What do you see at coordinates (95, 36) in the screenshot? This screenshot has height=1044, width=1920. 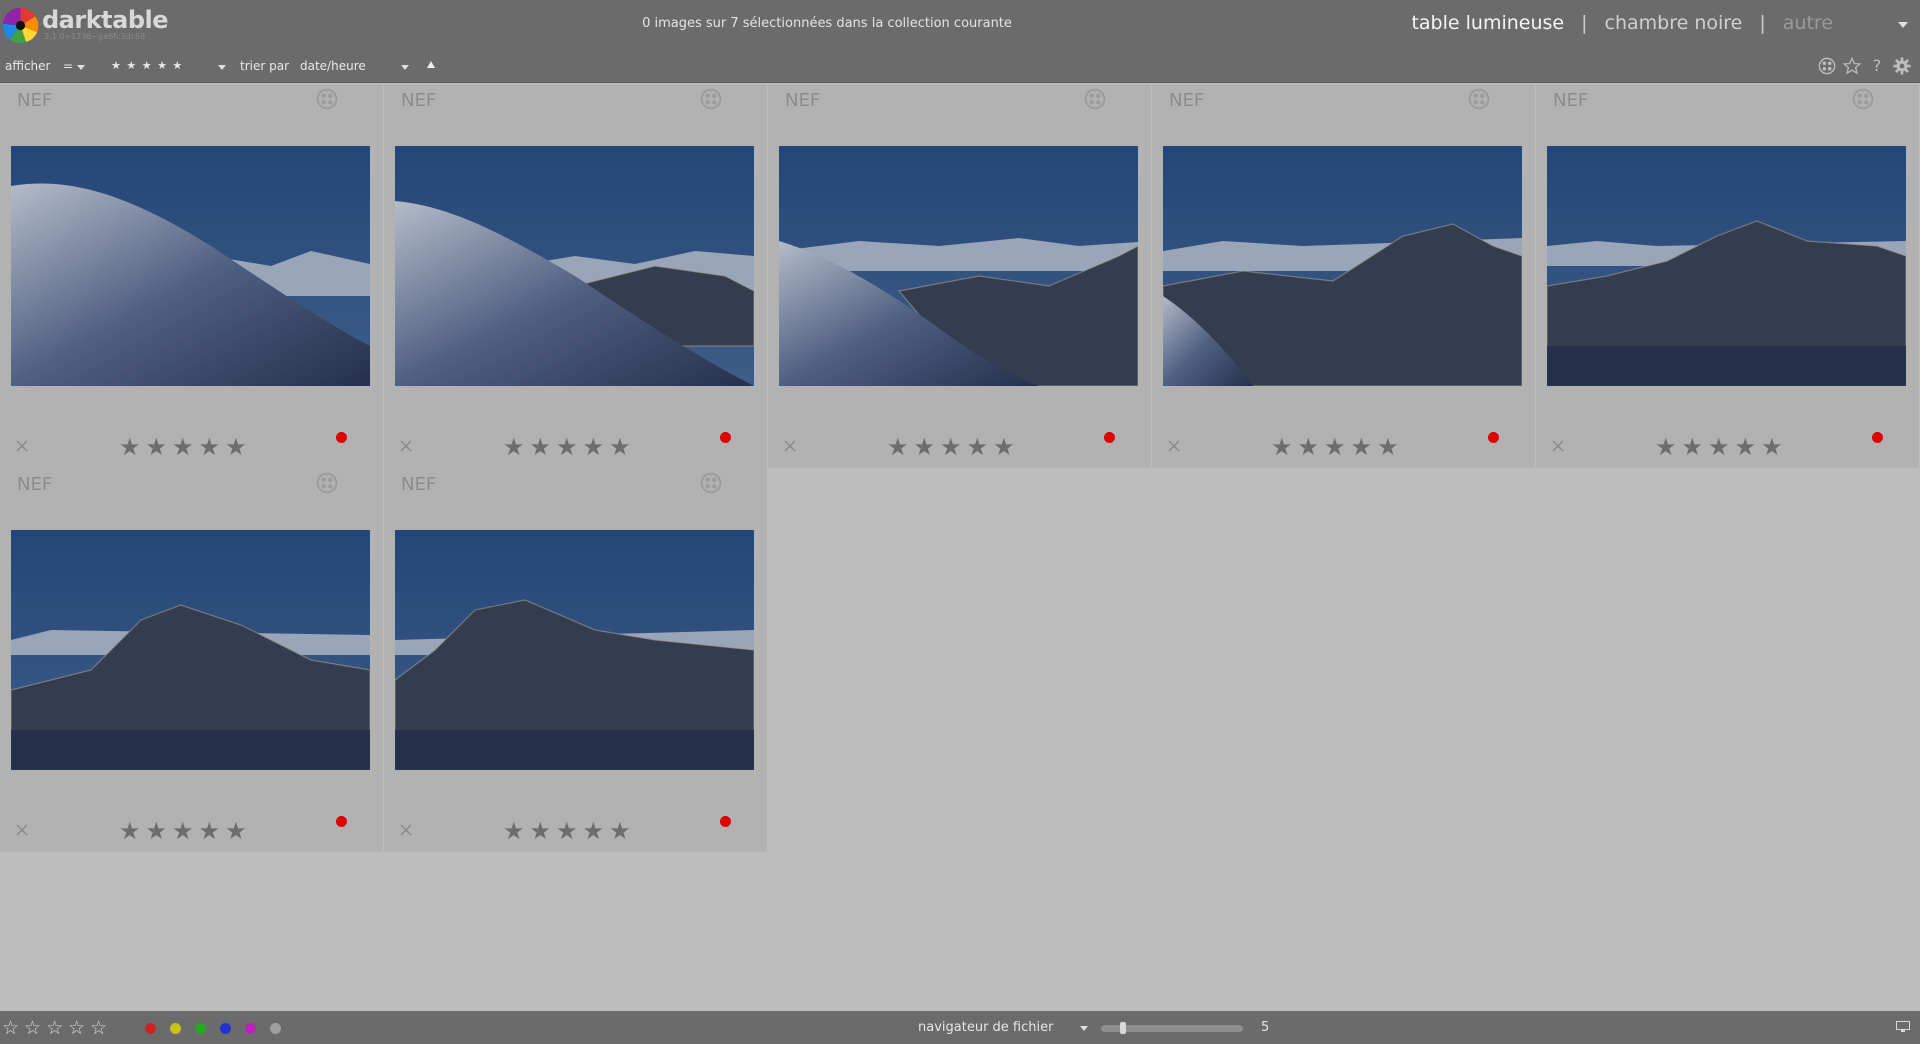 I see `app-version: 3.1.0+1736~ga6fc3dc68` at bounding box center [95, 36].